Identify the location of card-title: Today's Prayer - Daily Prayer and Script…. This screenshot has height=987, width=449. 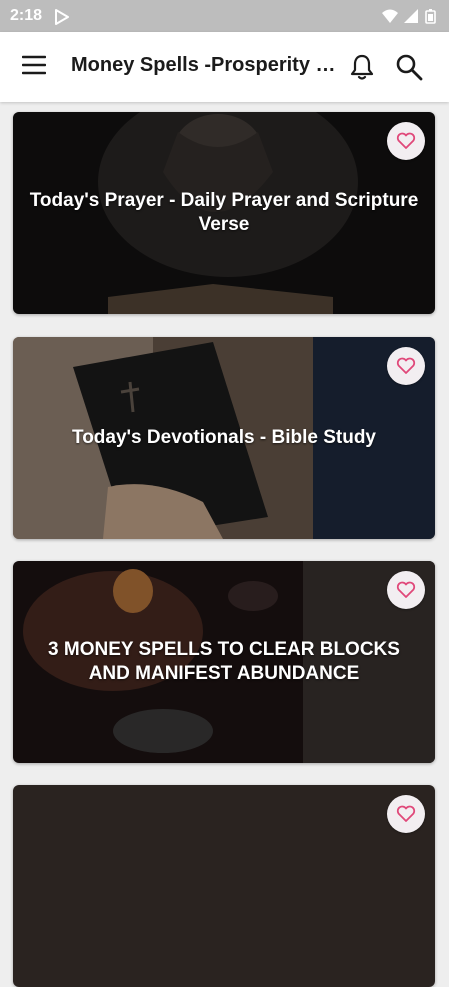
(224, 212).